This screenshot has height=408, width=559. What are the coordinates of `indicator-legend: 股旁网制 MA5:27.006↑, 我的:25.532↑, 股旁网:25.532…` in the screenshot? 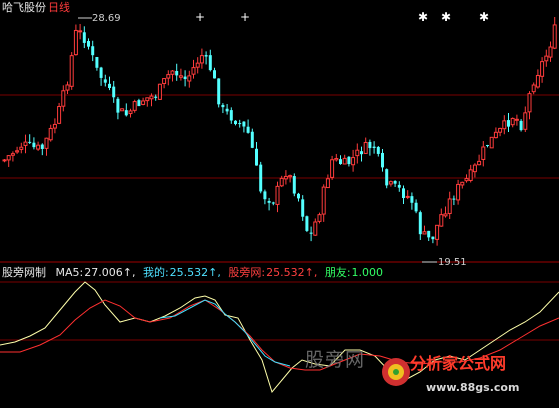 It's located at (194, 272).